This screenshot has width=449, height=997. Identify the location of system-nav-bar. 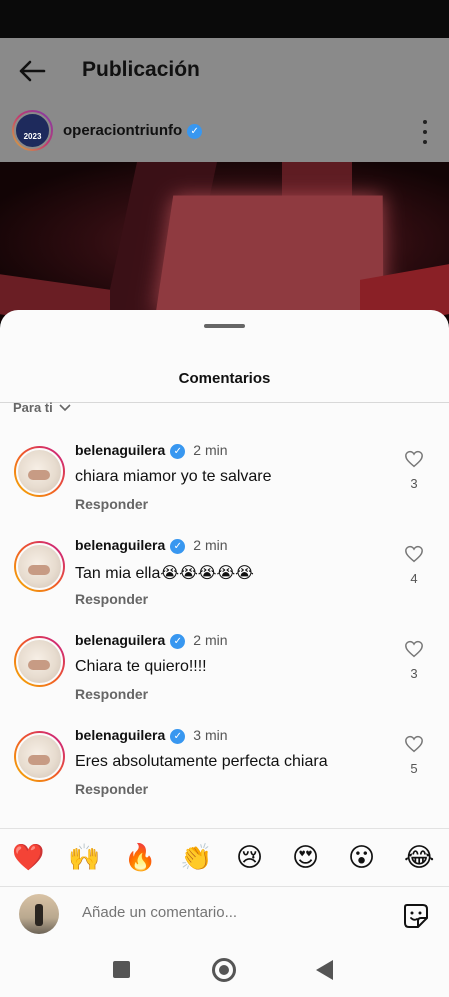
(224, 965).